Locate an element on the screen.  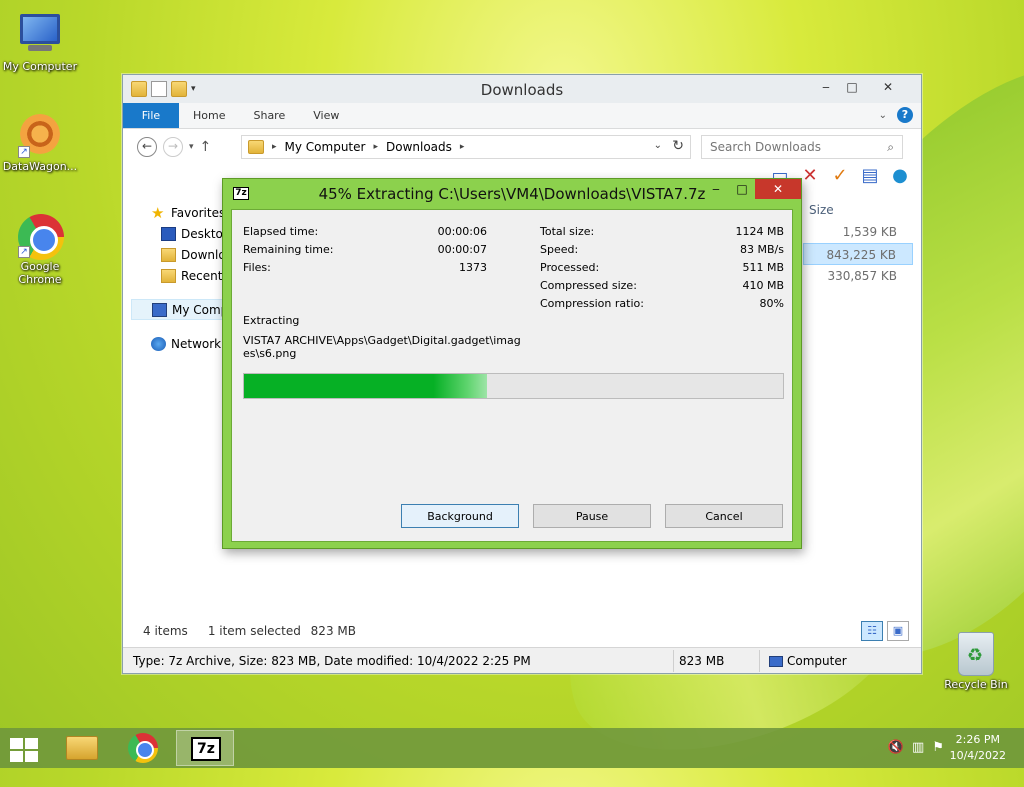
chrome-icon is located at coordinates (143, 748).